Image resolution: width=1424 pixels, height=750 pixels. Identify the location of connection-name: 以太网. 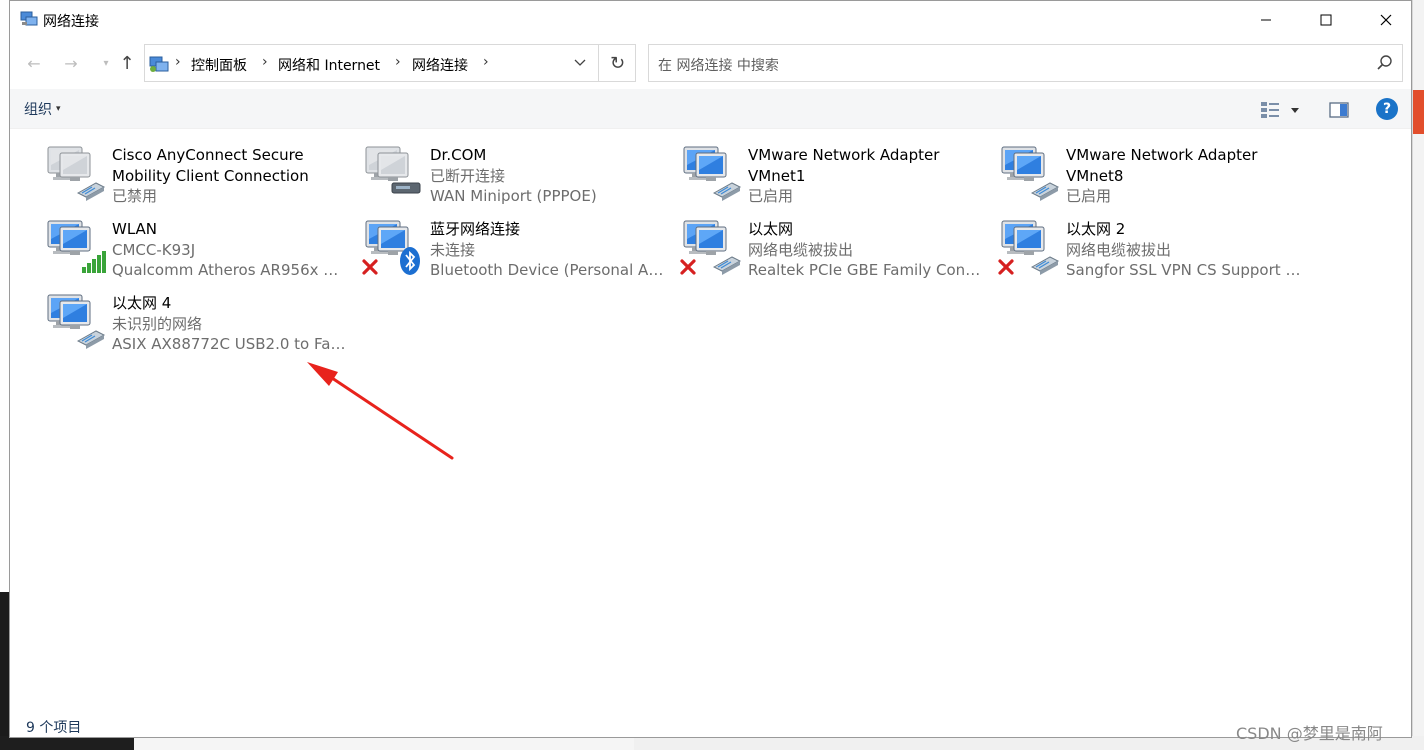
(771, 229).